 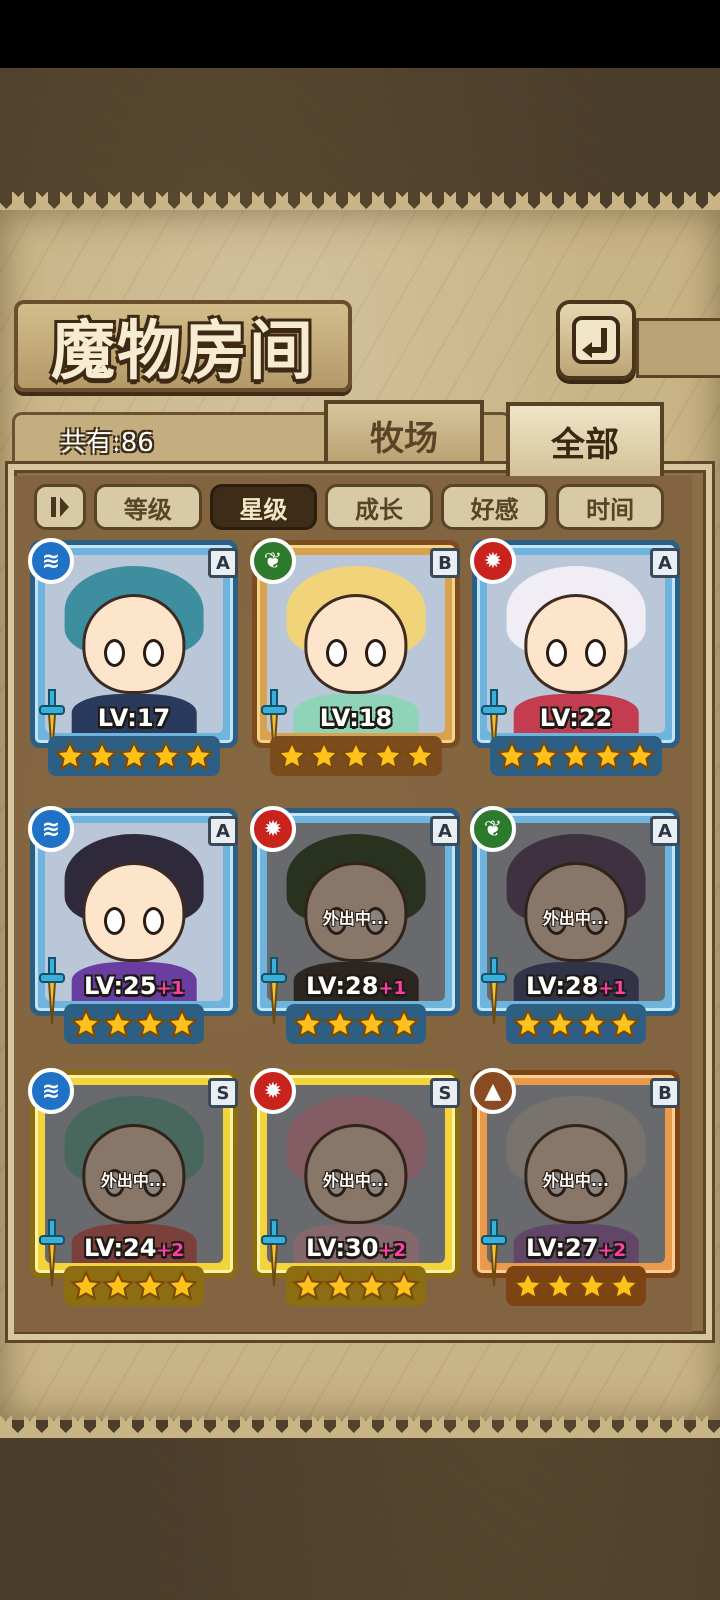 I want to click on back-arrow-icon, so click(x=596, y=340).